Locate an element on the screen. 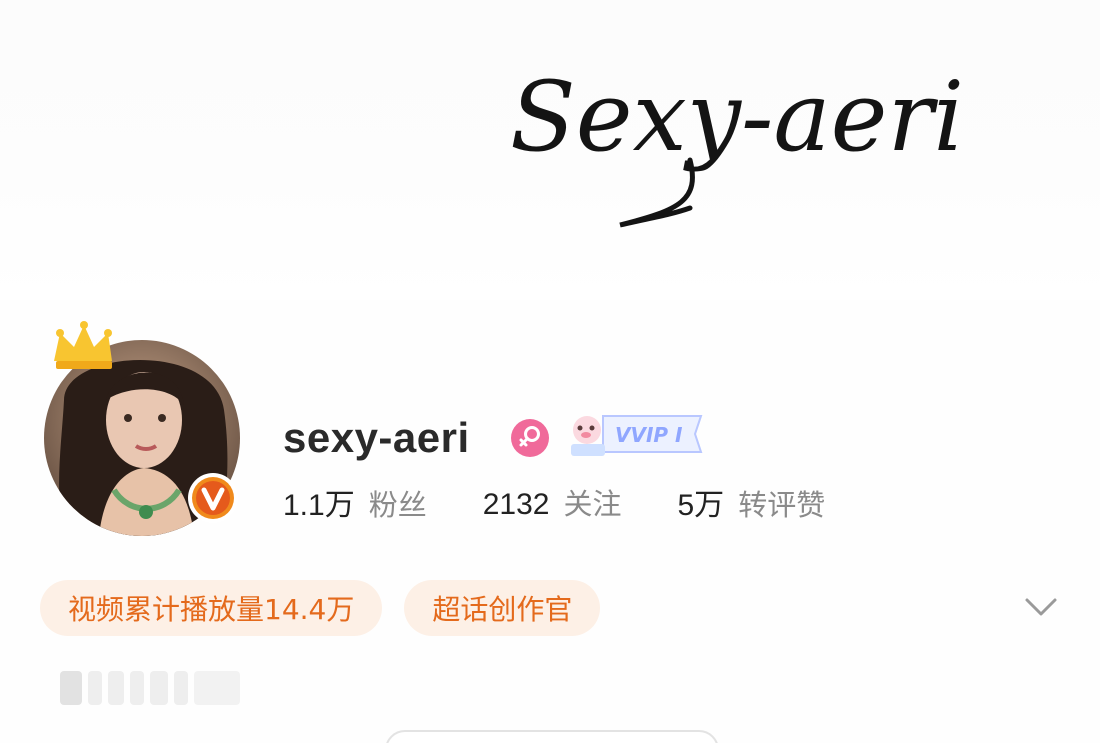 This screenshot has width=1100, height=743. tag-super-topic-creator: 超话创作官 is located at coordinates (502, 608).